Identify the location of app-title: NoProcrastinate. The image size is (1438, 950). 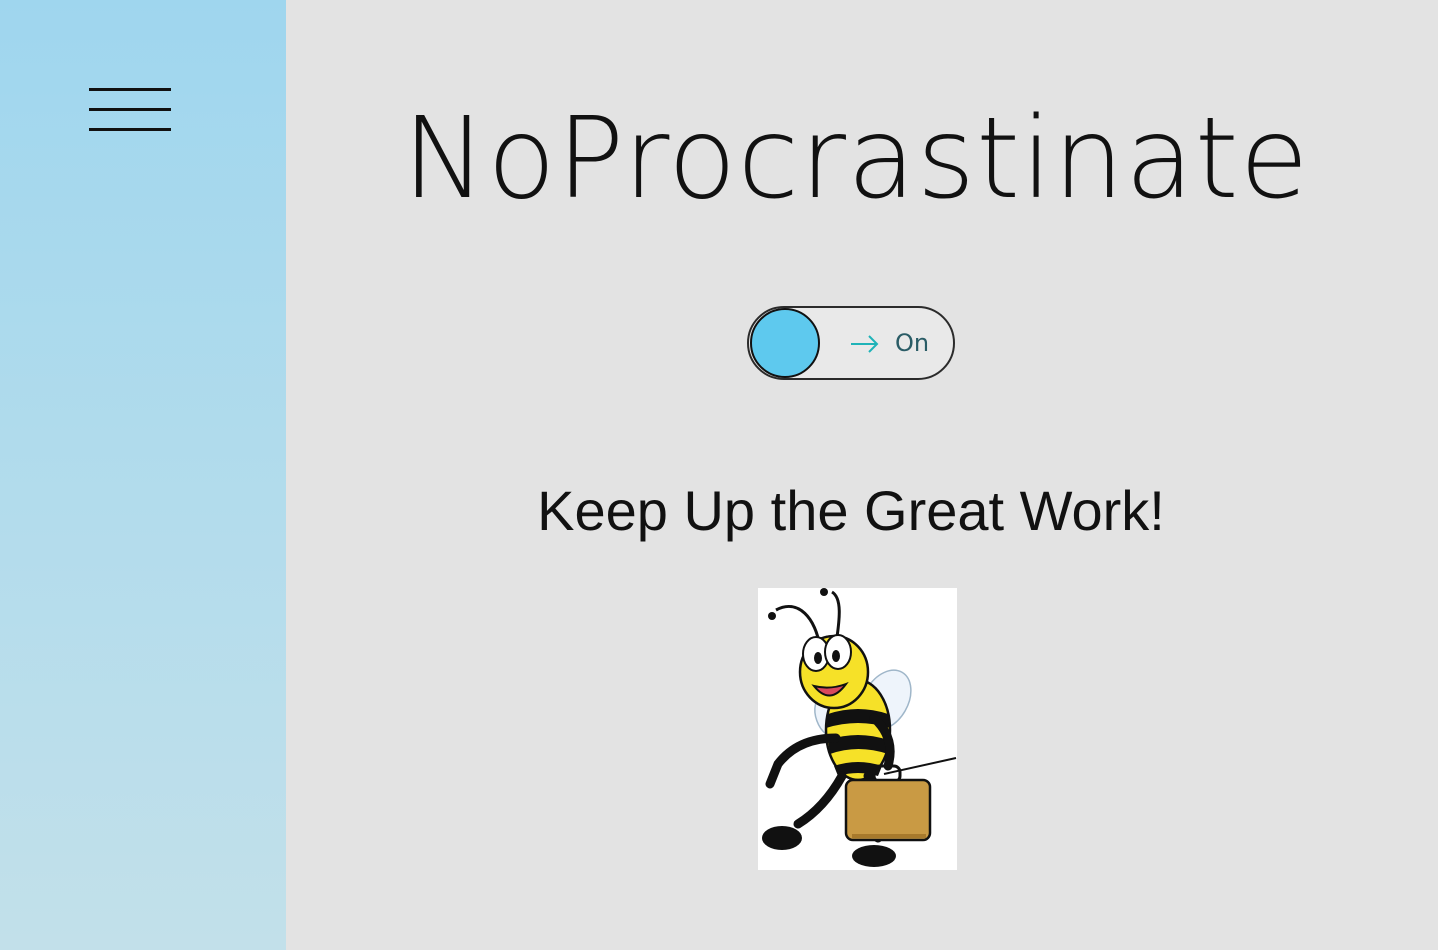
(856, 159).